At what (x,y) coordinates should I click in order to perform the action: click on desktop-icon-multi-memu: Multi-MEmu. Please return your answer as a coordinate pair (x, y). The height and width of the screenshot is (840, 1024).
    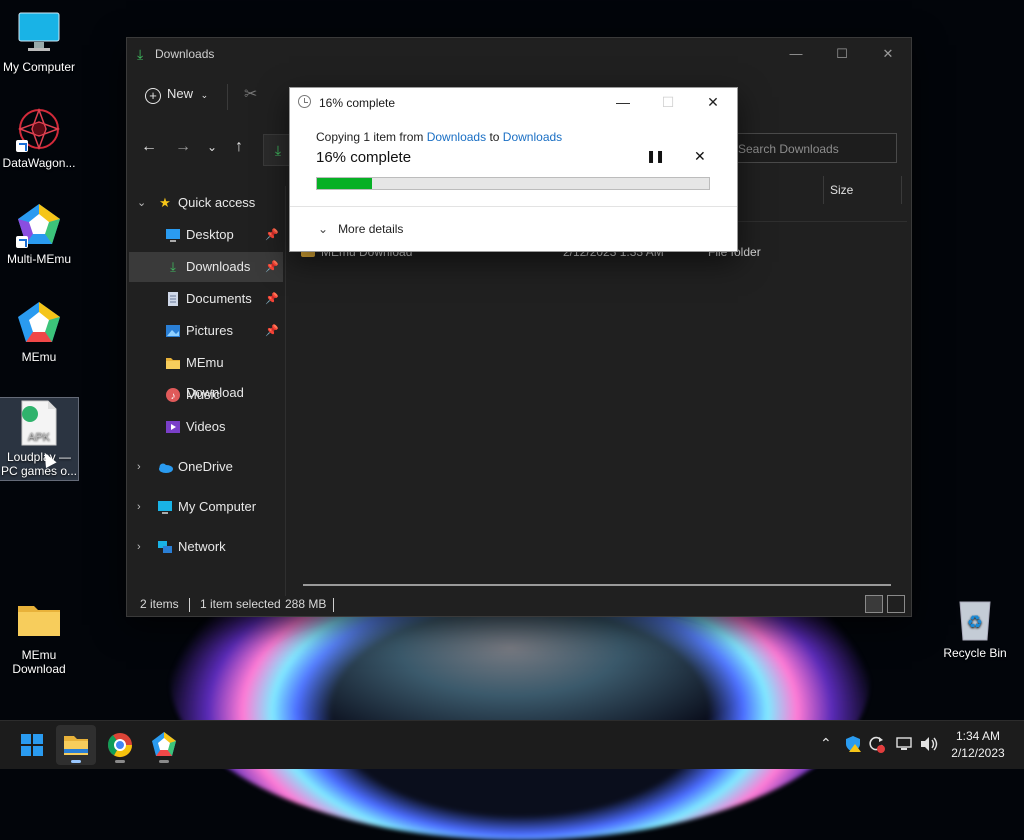
    Looking at the image, I should click on (39, 234).